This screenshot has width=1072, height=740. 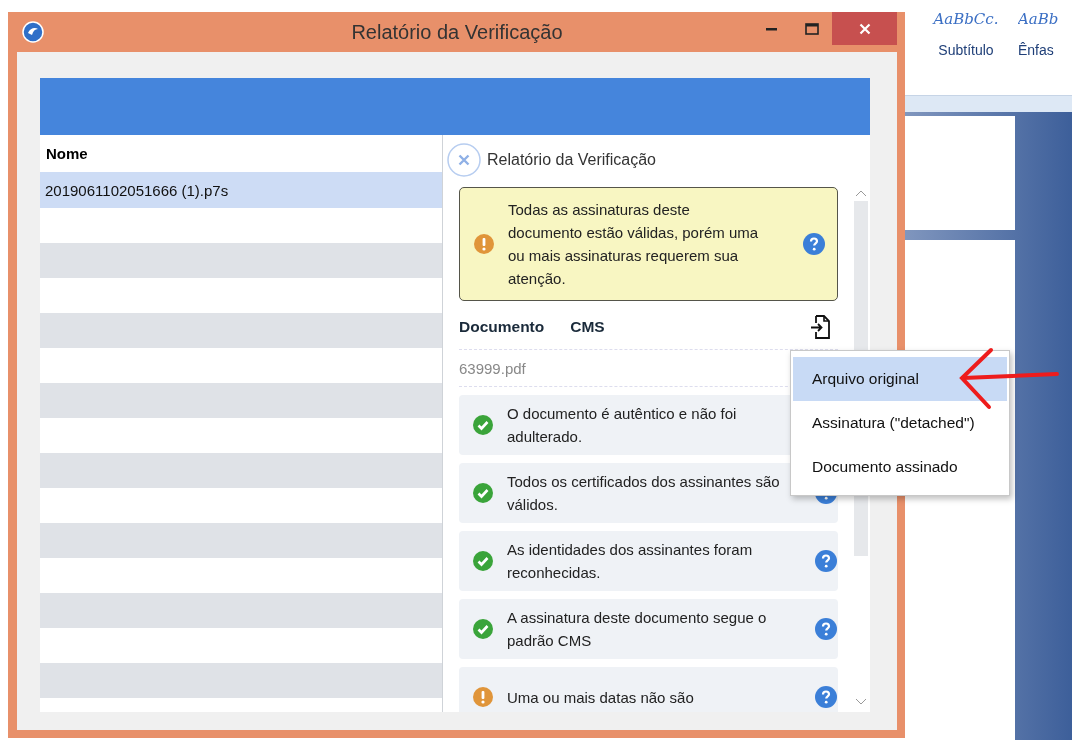 What do you see at coordinates (571, 160) in the screenshot?
I see `panel-title: Relatório da Verificação` at bounding box center [571, 160].